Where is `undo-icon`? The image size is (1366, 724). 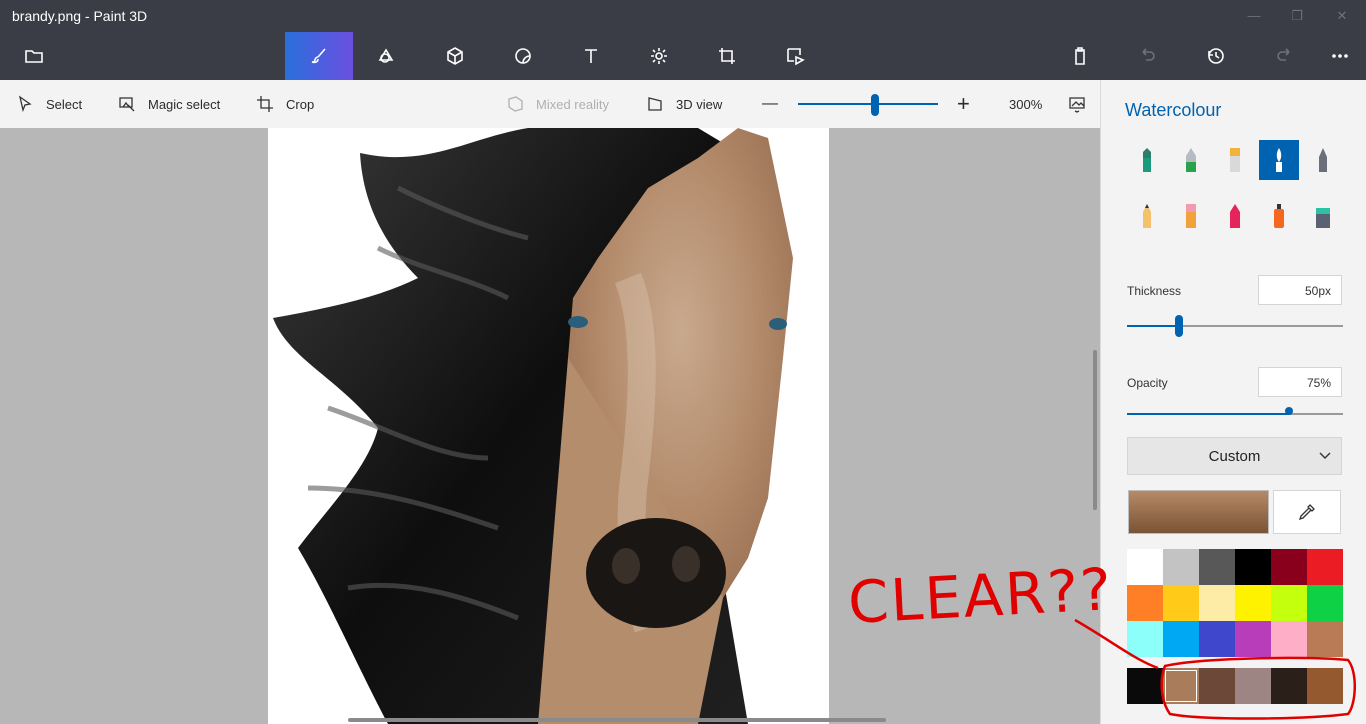 undo-icon is located at coordinates (1148, 54).